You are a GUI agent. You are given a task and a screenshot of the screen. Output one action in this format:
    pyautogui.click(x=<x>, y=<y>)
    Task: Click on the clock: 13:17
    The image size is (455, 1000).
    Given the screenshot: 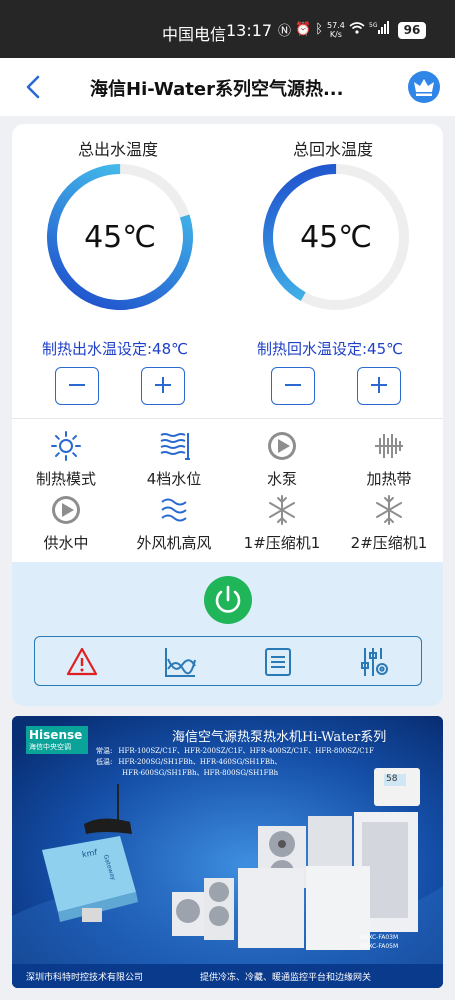 What is the action you would take?
    pyautogui.click(x=249, y=30)
    